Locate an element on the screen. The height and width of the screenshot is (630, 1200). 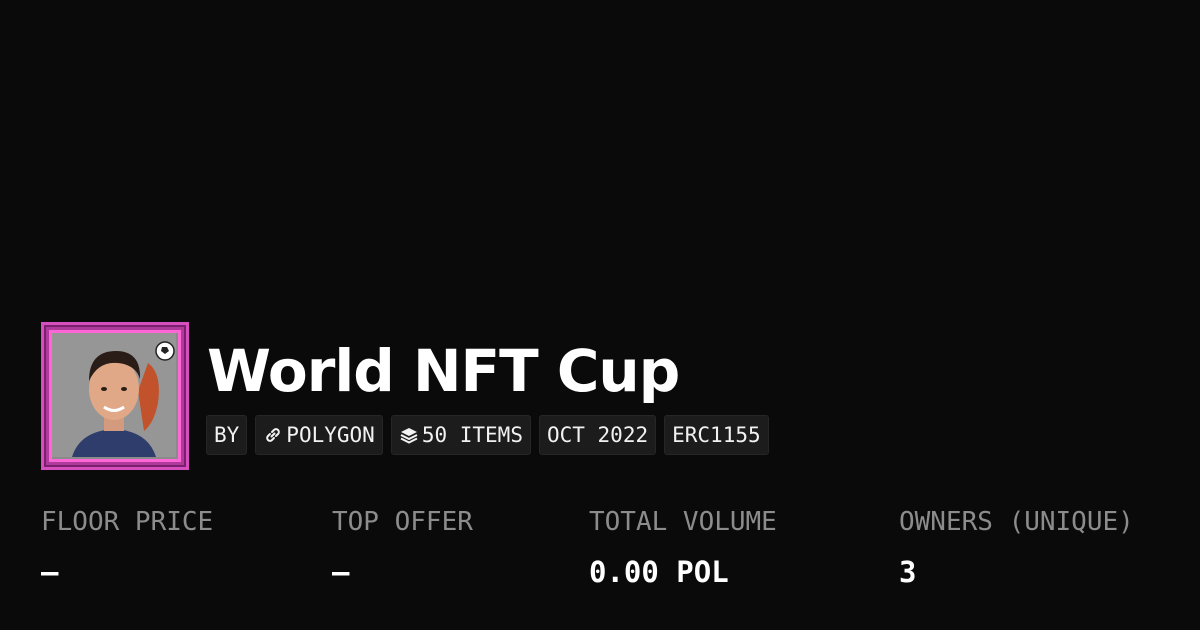
floor-price-value: — is located at coordinates (50, 572).